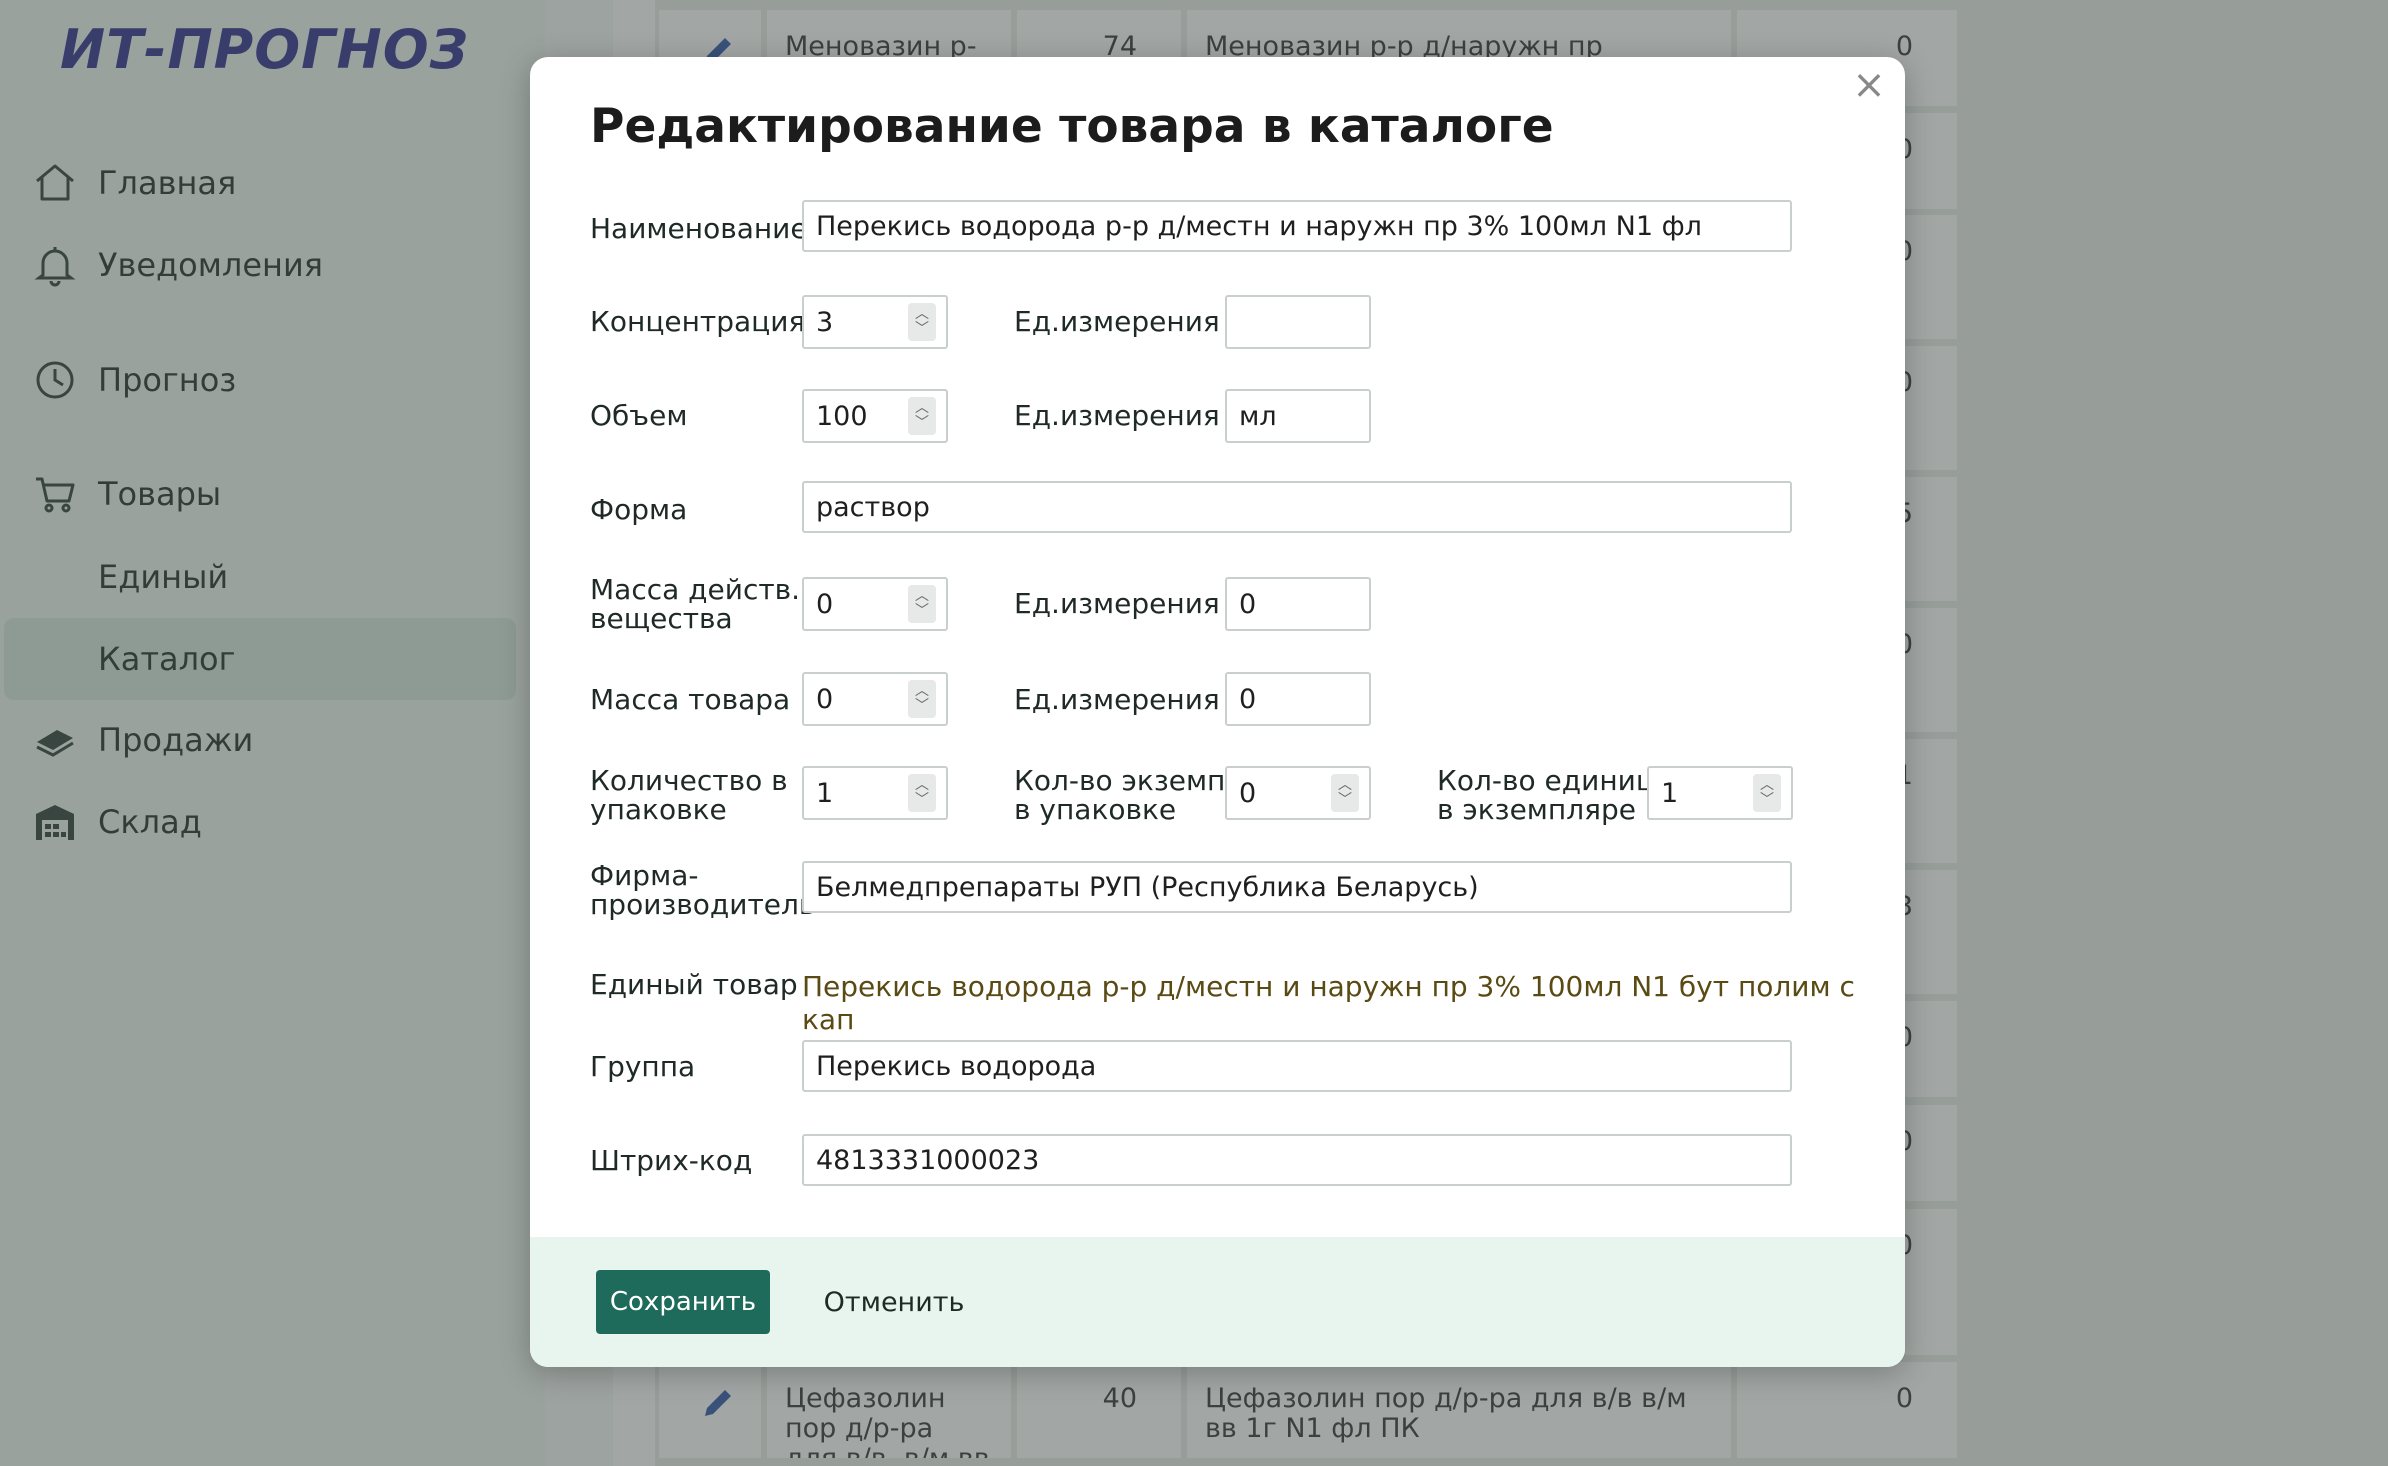 This screenshot has height=1466, width=2388. What do you see at coordinates (1298, 699) in the screenshot?
I see `product-mass-unit-field` at bounding box center [1298, 699].